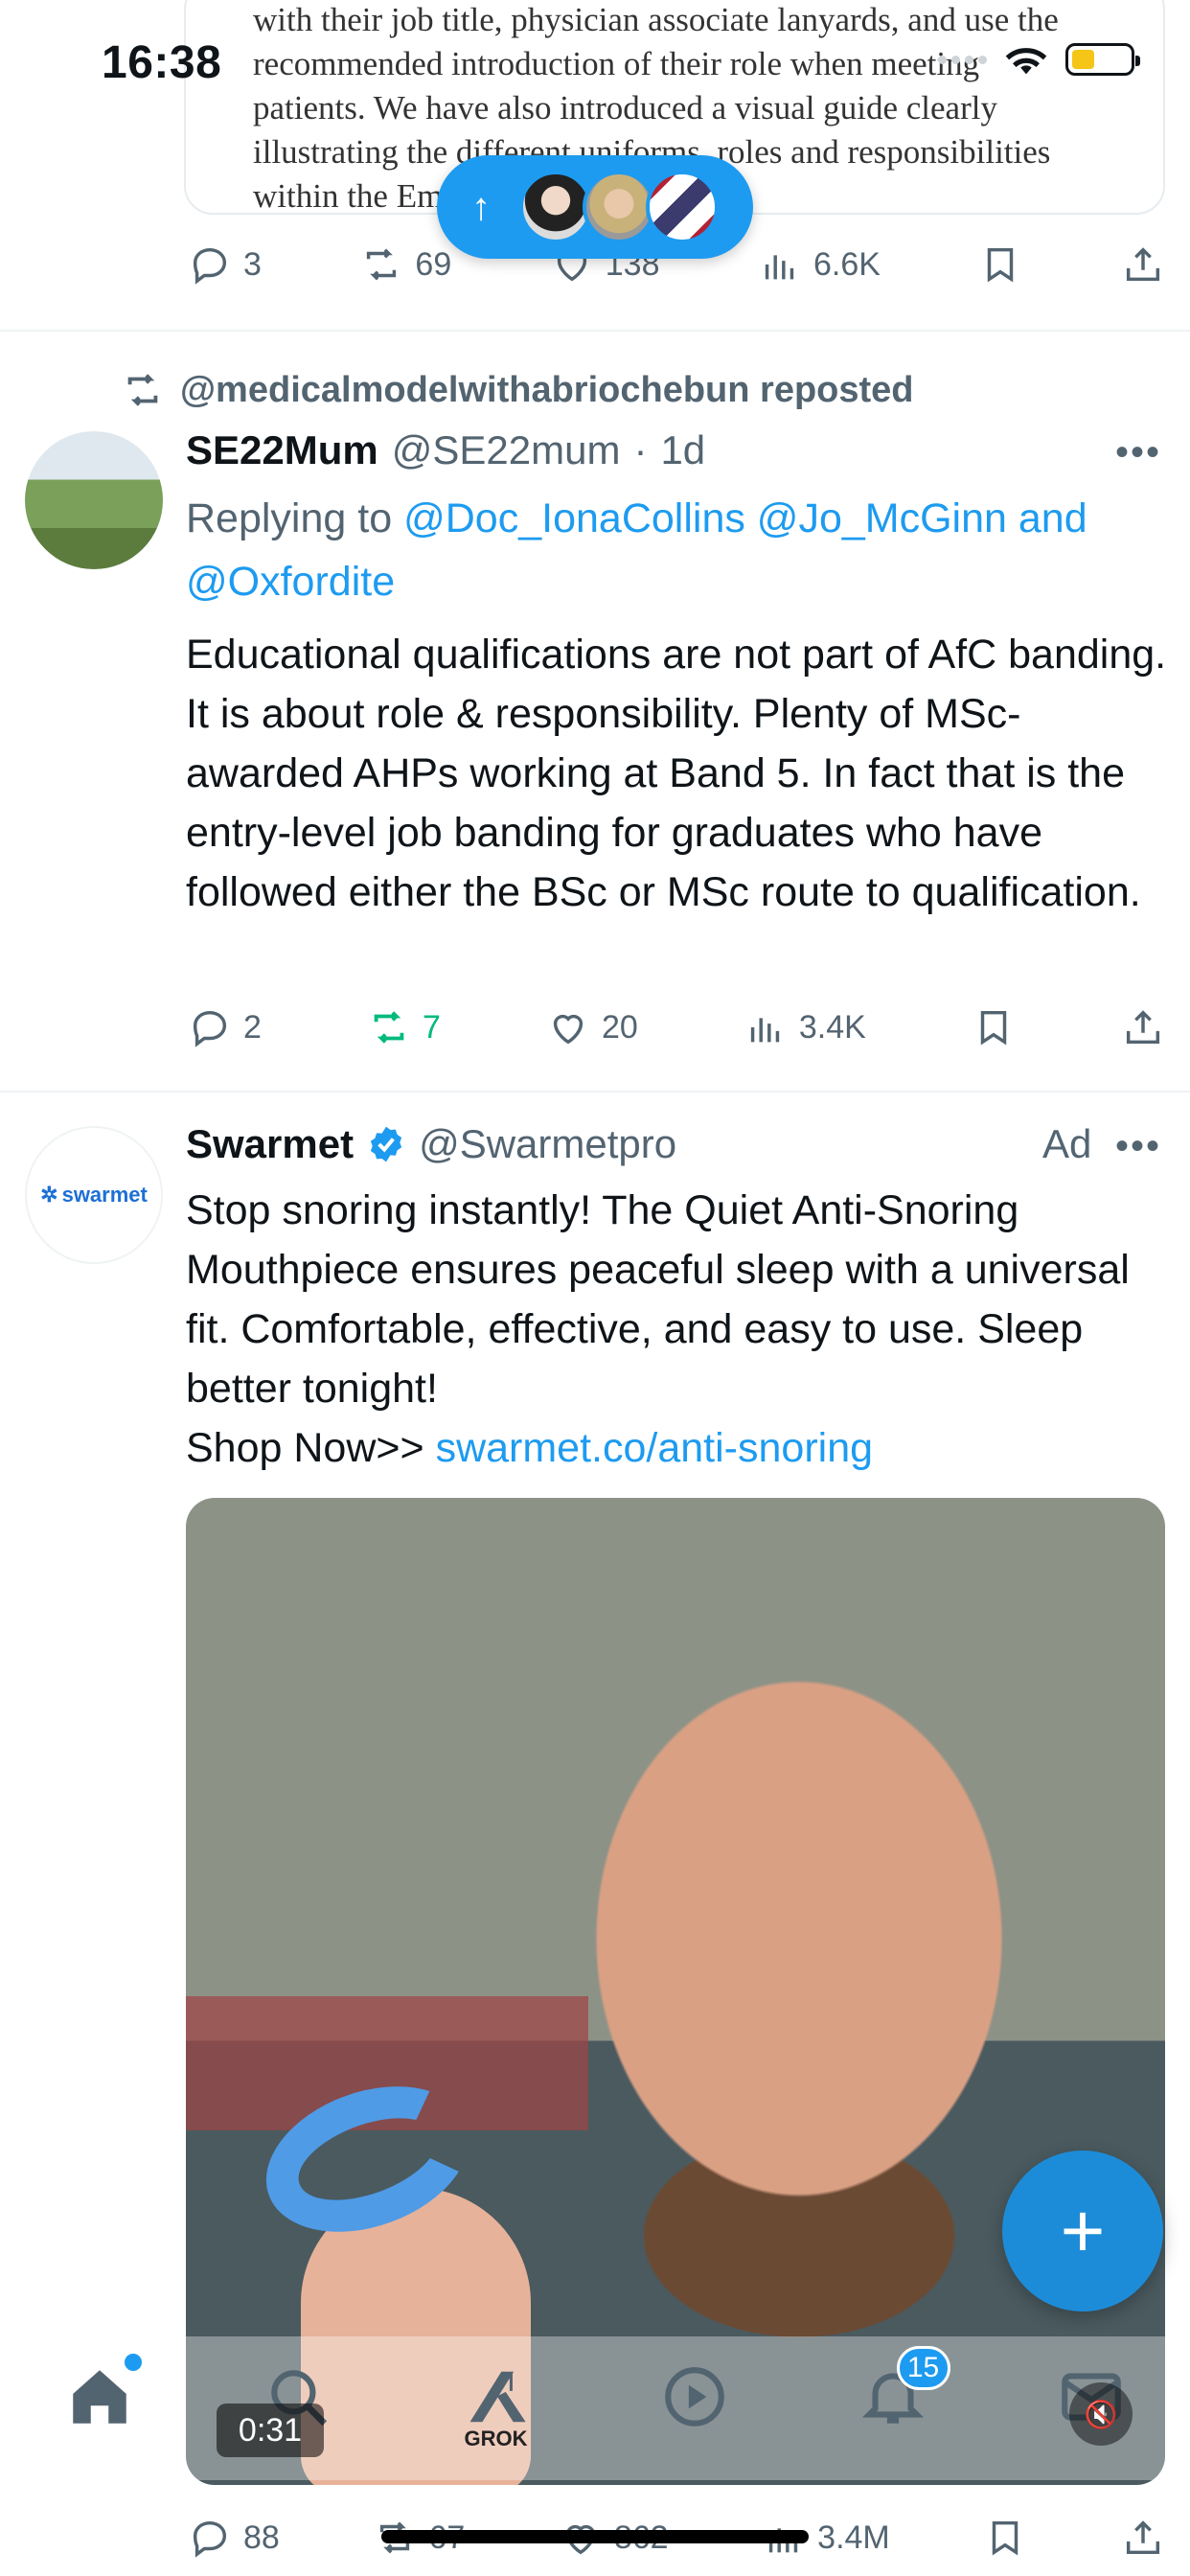 Image resolution: width=1190 pixels, height=2576 pixels. I want to click on author-name: SE22Mum, so click(282, 450).